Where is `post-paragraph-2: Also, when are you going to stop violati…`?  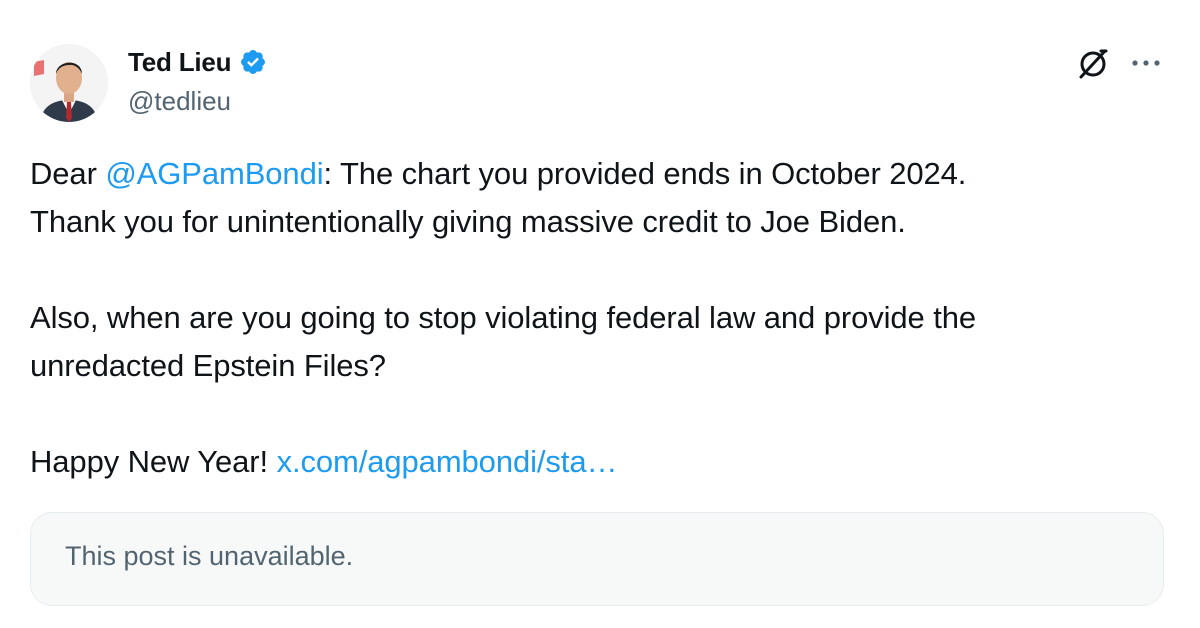
post-paragraph-2: Also, when are you going to stop violati… is located at coordinates (600, 342).